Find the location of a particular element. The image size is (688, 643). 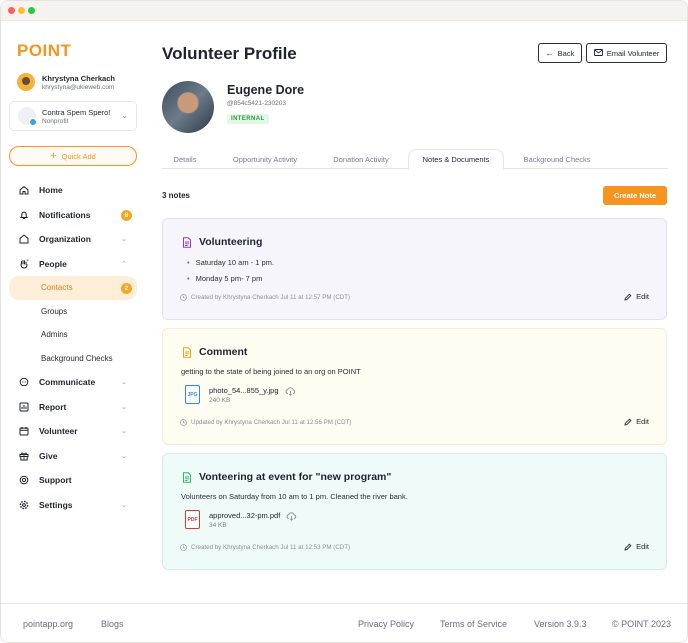

tab-background-checks: Background Checks is located at coordinates (557, 159).